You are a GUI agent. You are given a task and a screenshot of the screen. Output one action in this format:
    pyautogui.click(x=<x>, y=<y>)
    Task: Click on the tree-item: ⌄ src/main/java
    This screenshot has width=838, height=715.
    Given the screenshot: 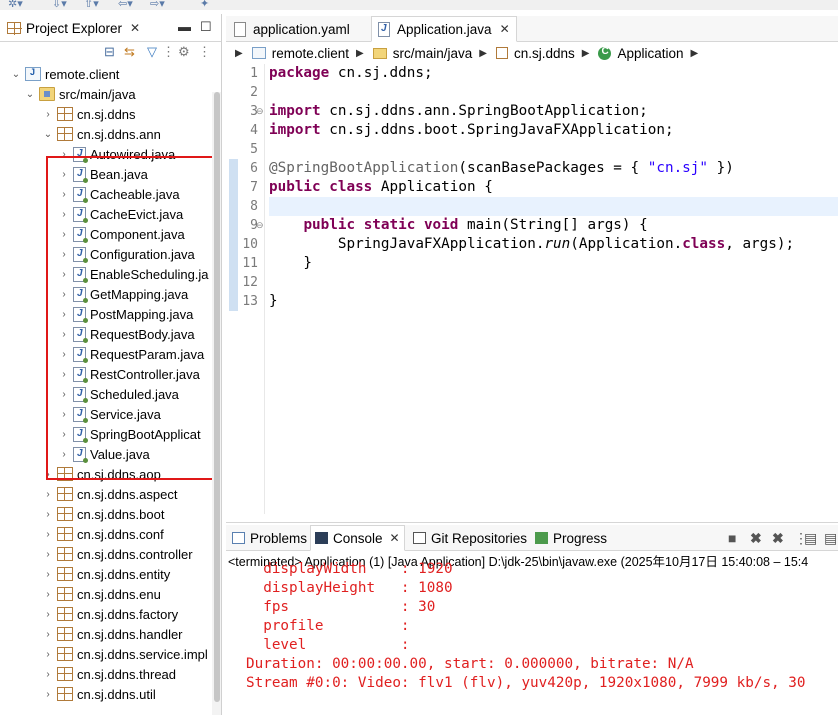 What is the action you would take?
    pyautogui.click(x=106, y=94)
    